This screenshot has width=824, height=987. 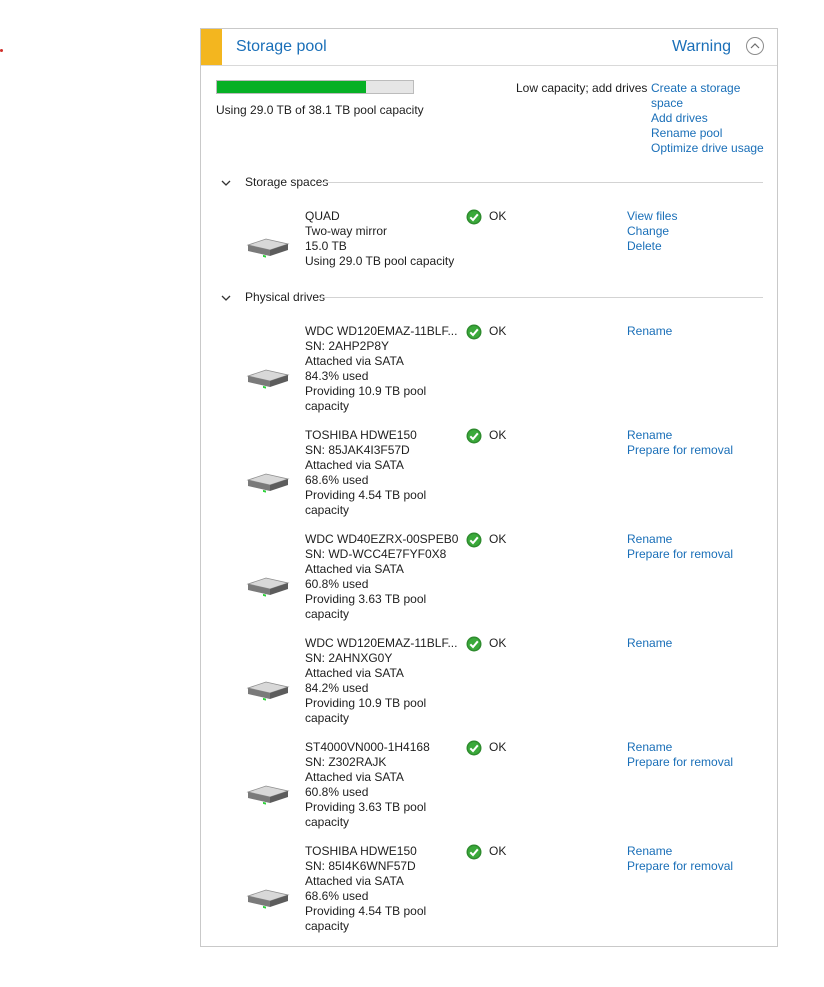 What do you see at coordinates (361, 851) in the screenshot?
I see `drive-model: TOSHIBA HDWE150` at bounding box center [361, 851].